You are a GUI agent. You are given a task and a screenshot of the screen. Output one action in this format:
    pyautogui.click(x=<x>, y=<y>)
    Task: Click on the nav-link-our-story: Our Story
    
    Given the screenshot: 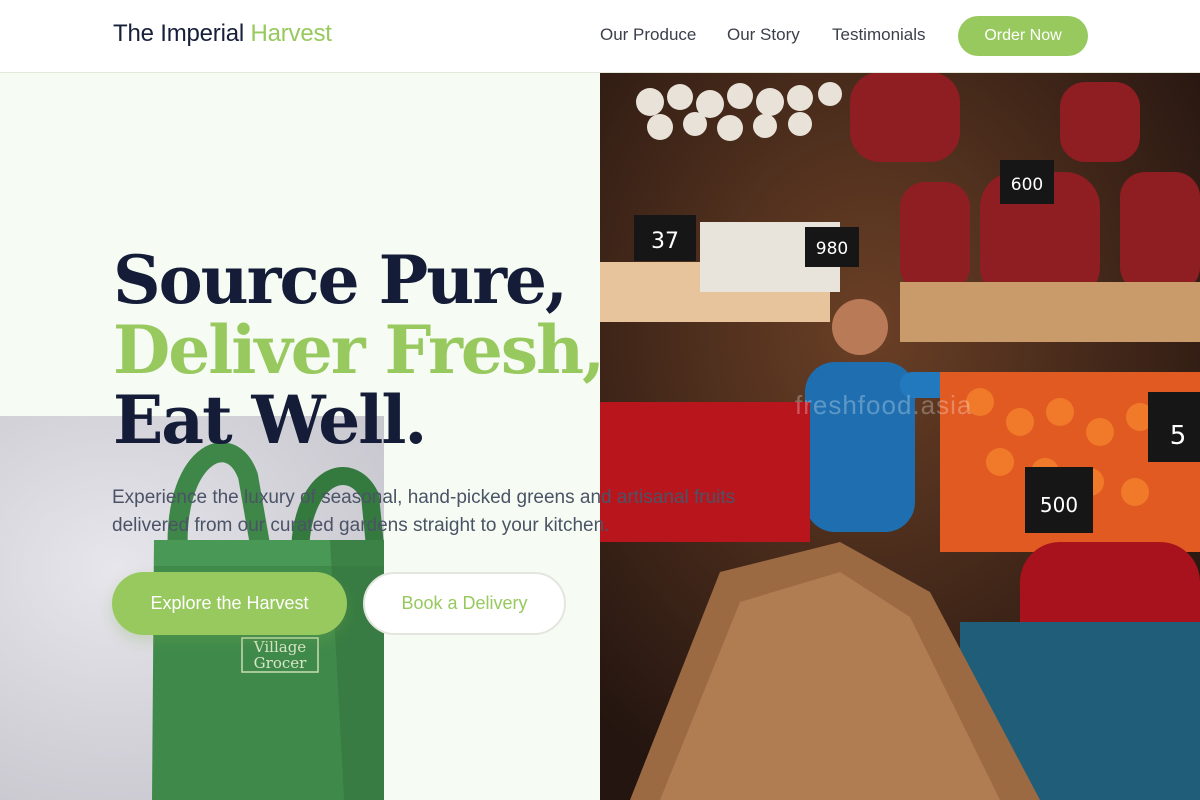 What is the action you would take?
    pyautogui.click(x=763, y=35)
    